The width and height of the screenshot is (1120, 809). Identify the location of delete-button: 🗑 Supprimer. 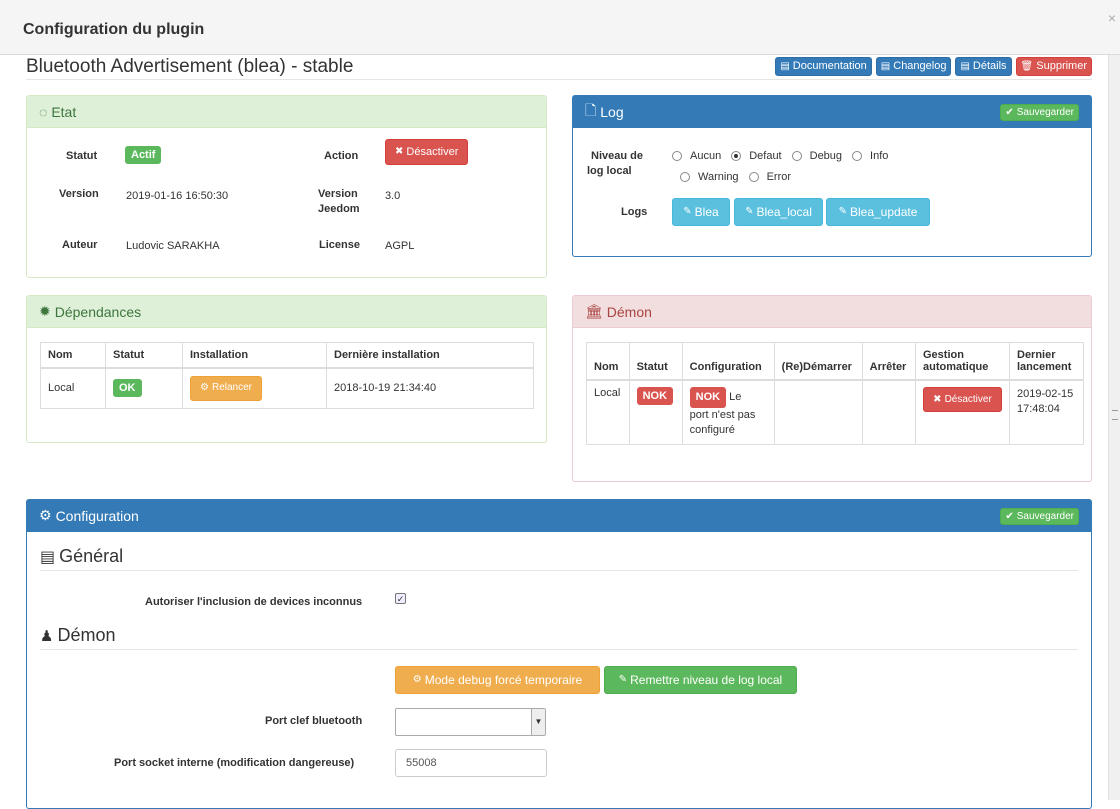
(1053, 66).